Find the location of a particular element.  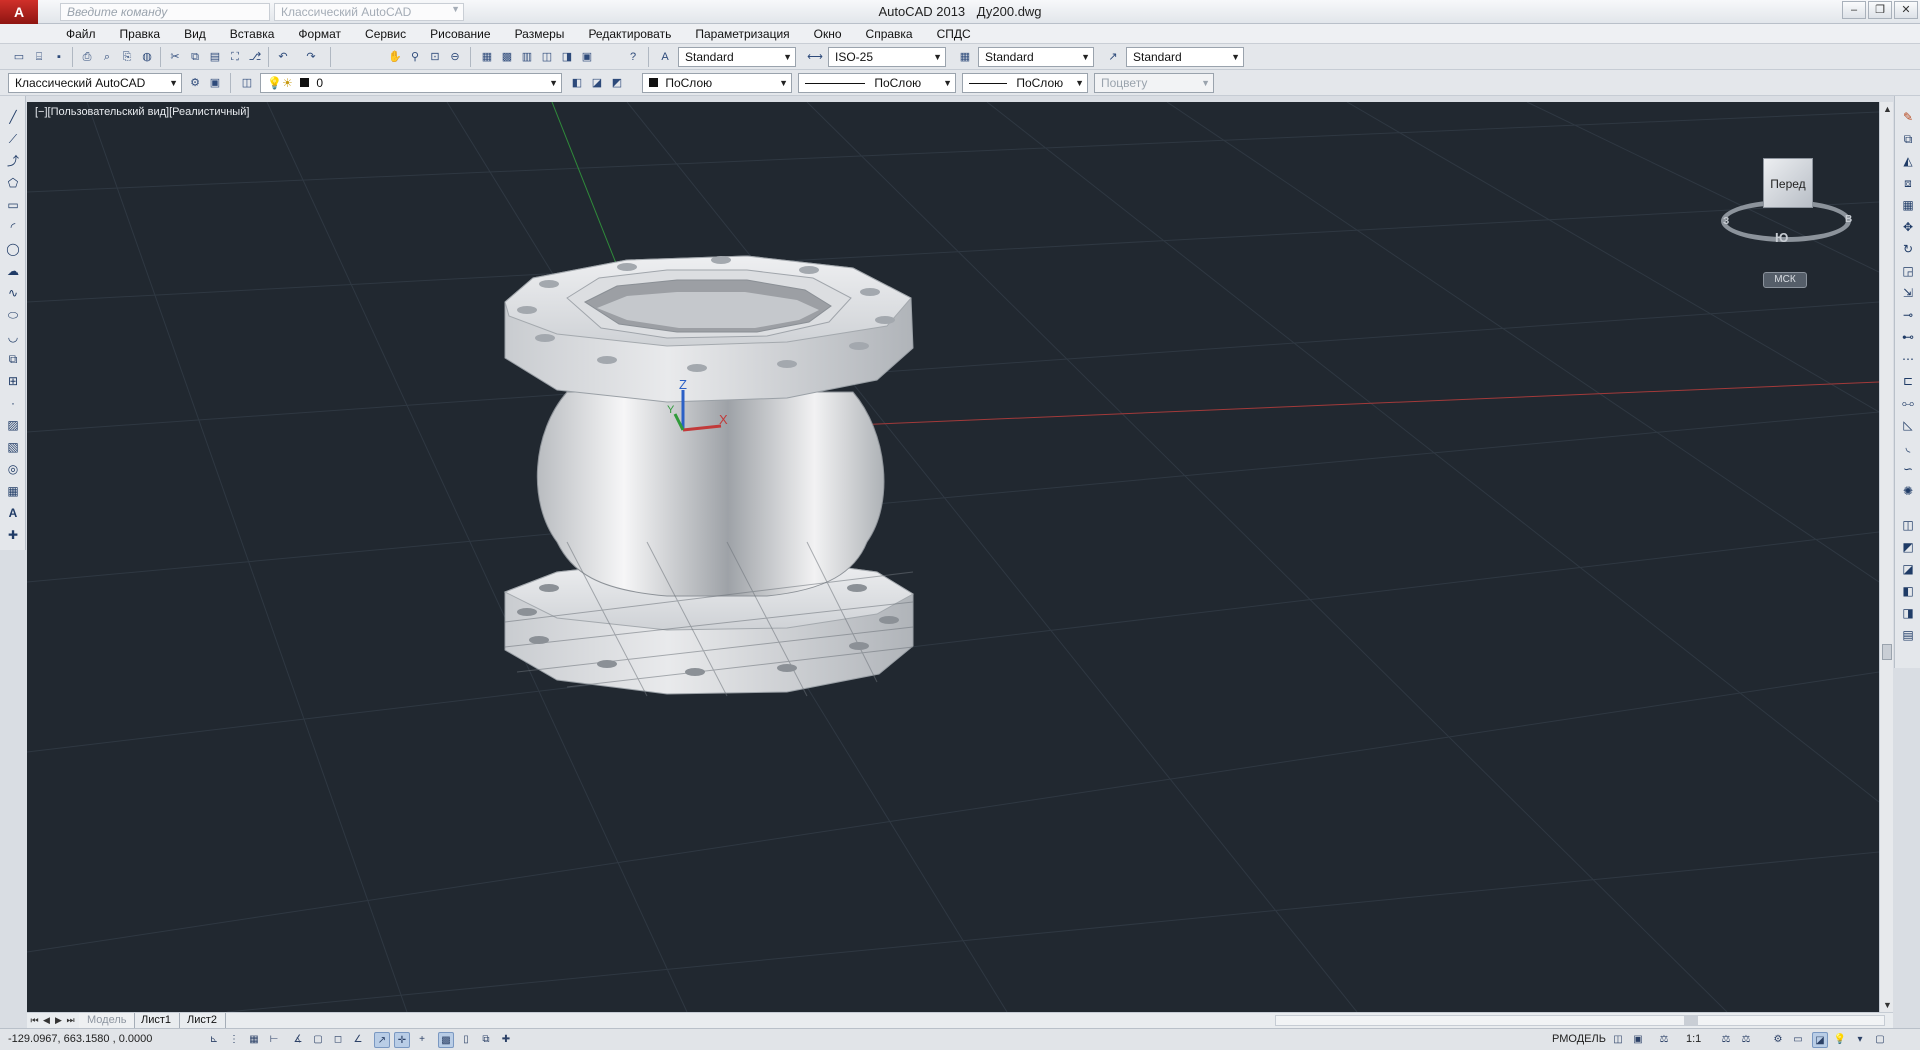

restore-button: ❐ is located at coordinates (1880, 10).